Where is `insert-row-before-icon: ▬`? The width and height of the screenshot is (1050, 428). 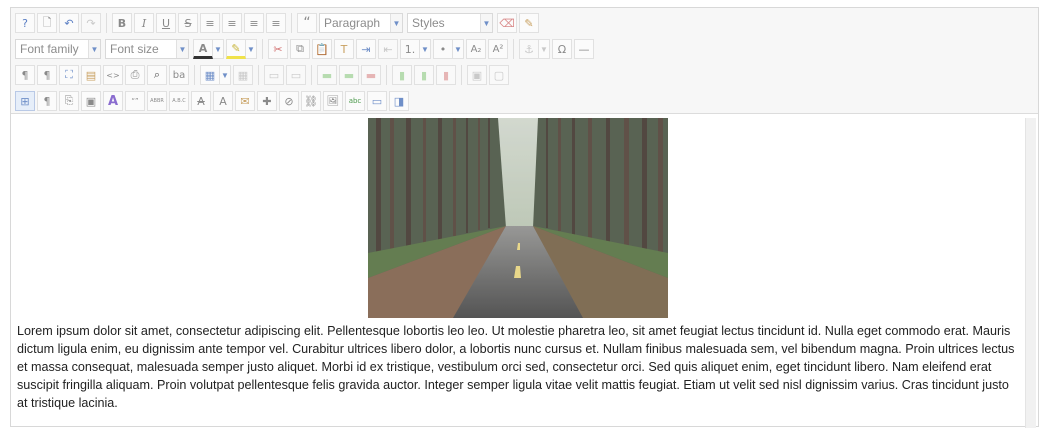 insert-row-before-icon: ▬ is located at coordinates (327, 75).